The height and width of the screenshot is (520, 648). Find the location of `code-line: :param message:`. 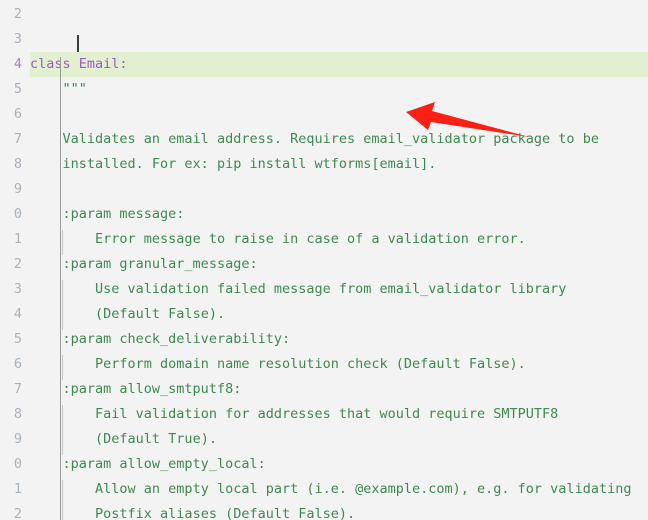

code-line: :param message: is located at coordinates (324, 214).